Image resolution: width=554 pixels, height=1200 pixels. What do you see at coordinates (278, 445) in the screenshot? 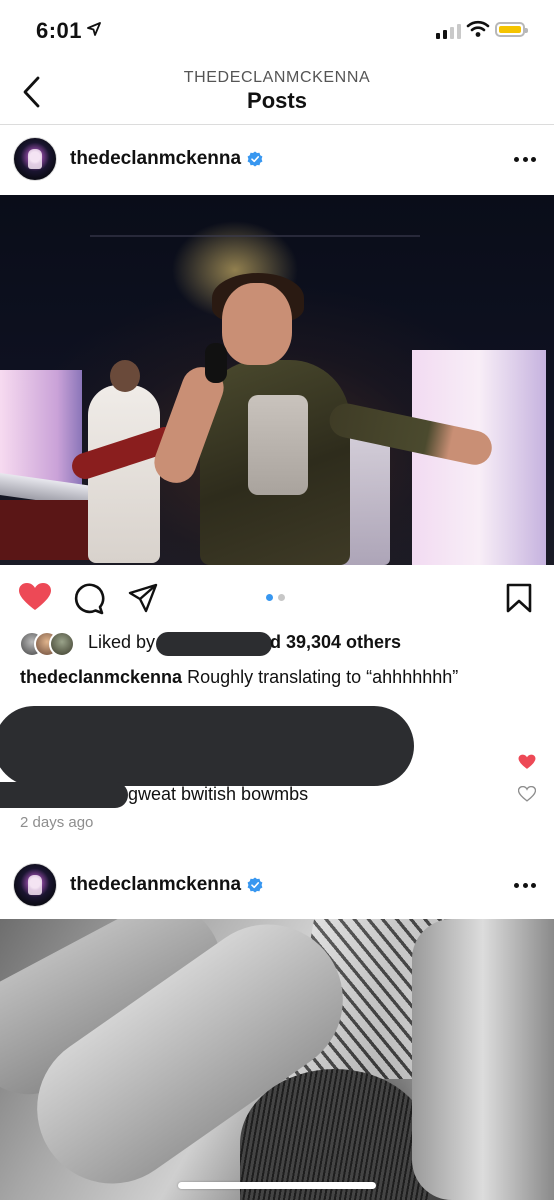
I see `singer-shirt` at bounding box center [278, 445].